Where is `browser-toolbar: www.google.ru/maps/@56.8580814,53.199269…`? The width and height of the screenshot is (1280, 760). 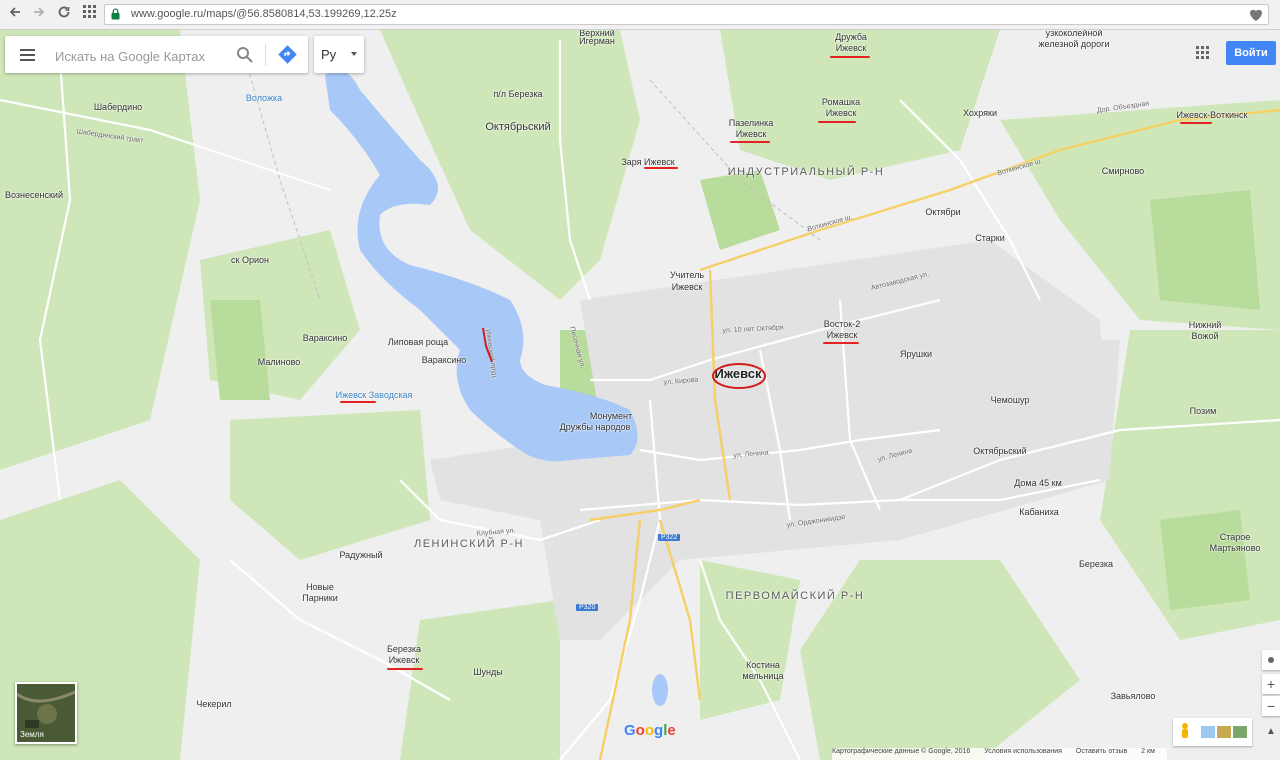 browser-toolbar: www.google.ru/maps/@56.8580814,53.199269… is located at coordinates (640, 15).